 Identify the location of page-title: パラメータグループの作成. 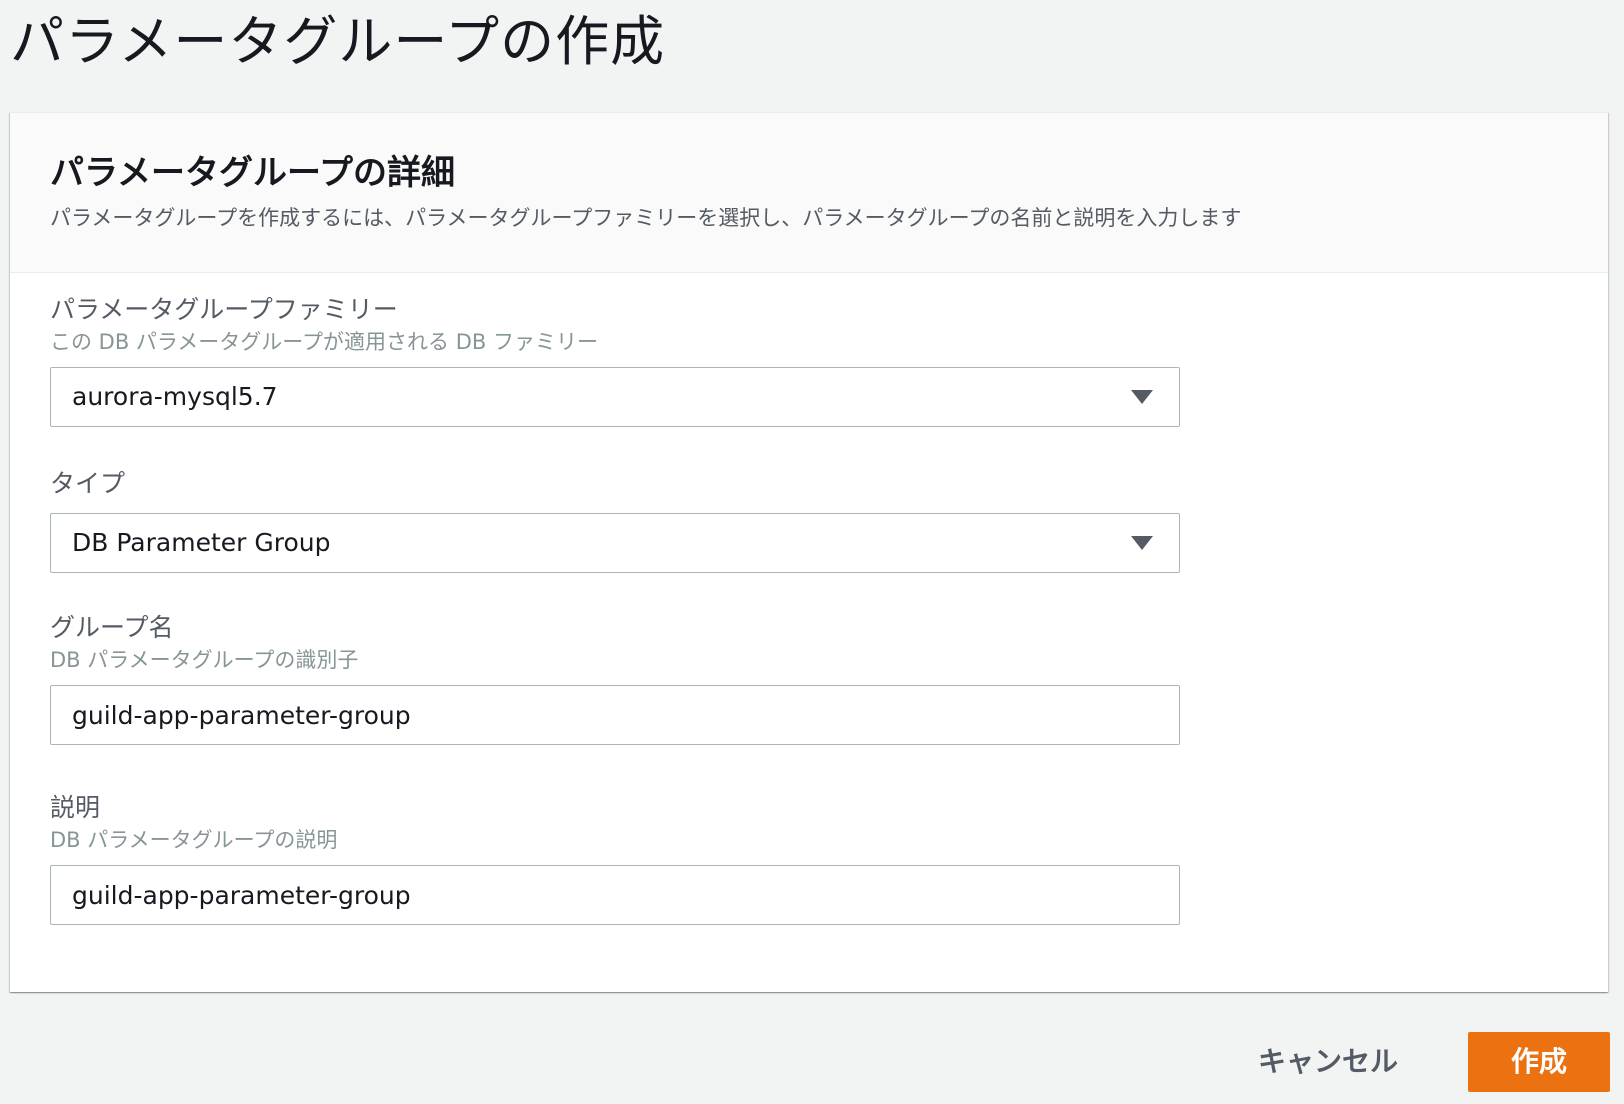
(338, 41).